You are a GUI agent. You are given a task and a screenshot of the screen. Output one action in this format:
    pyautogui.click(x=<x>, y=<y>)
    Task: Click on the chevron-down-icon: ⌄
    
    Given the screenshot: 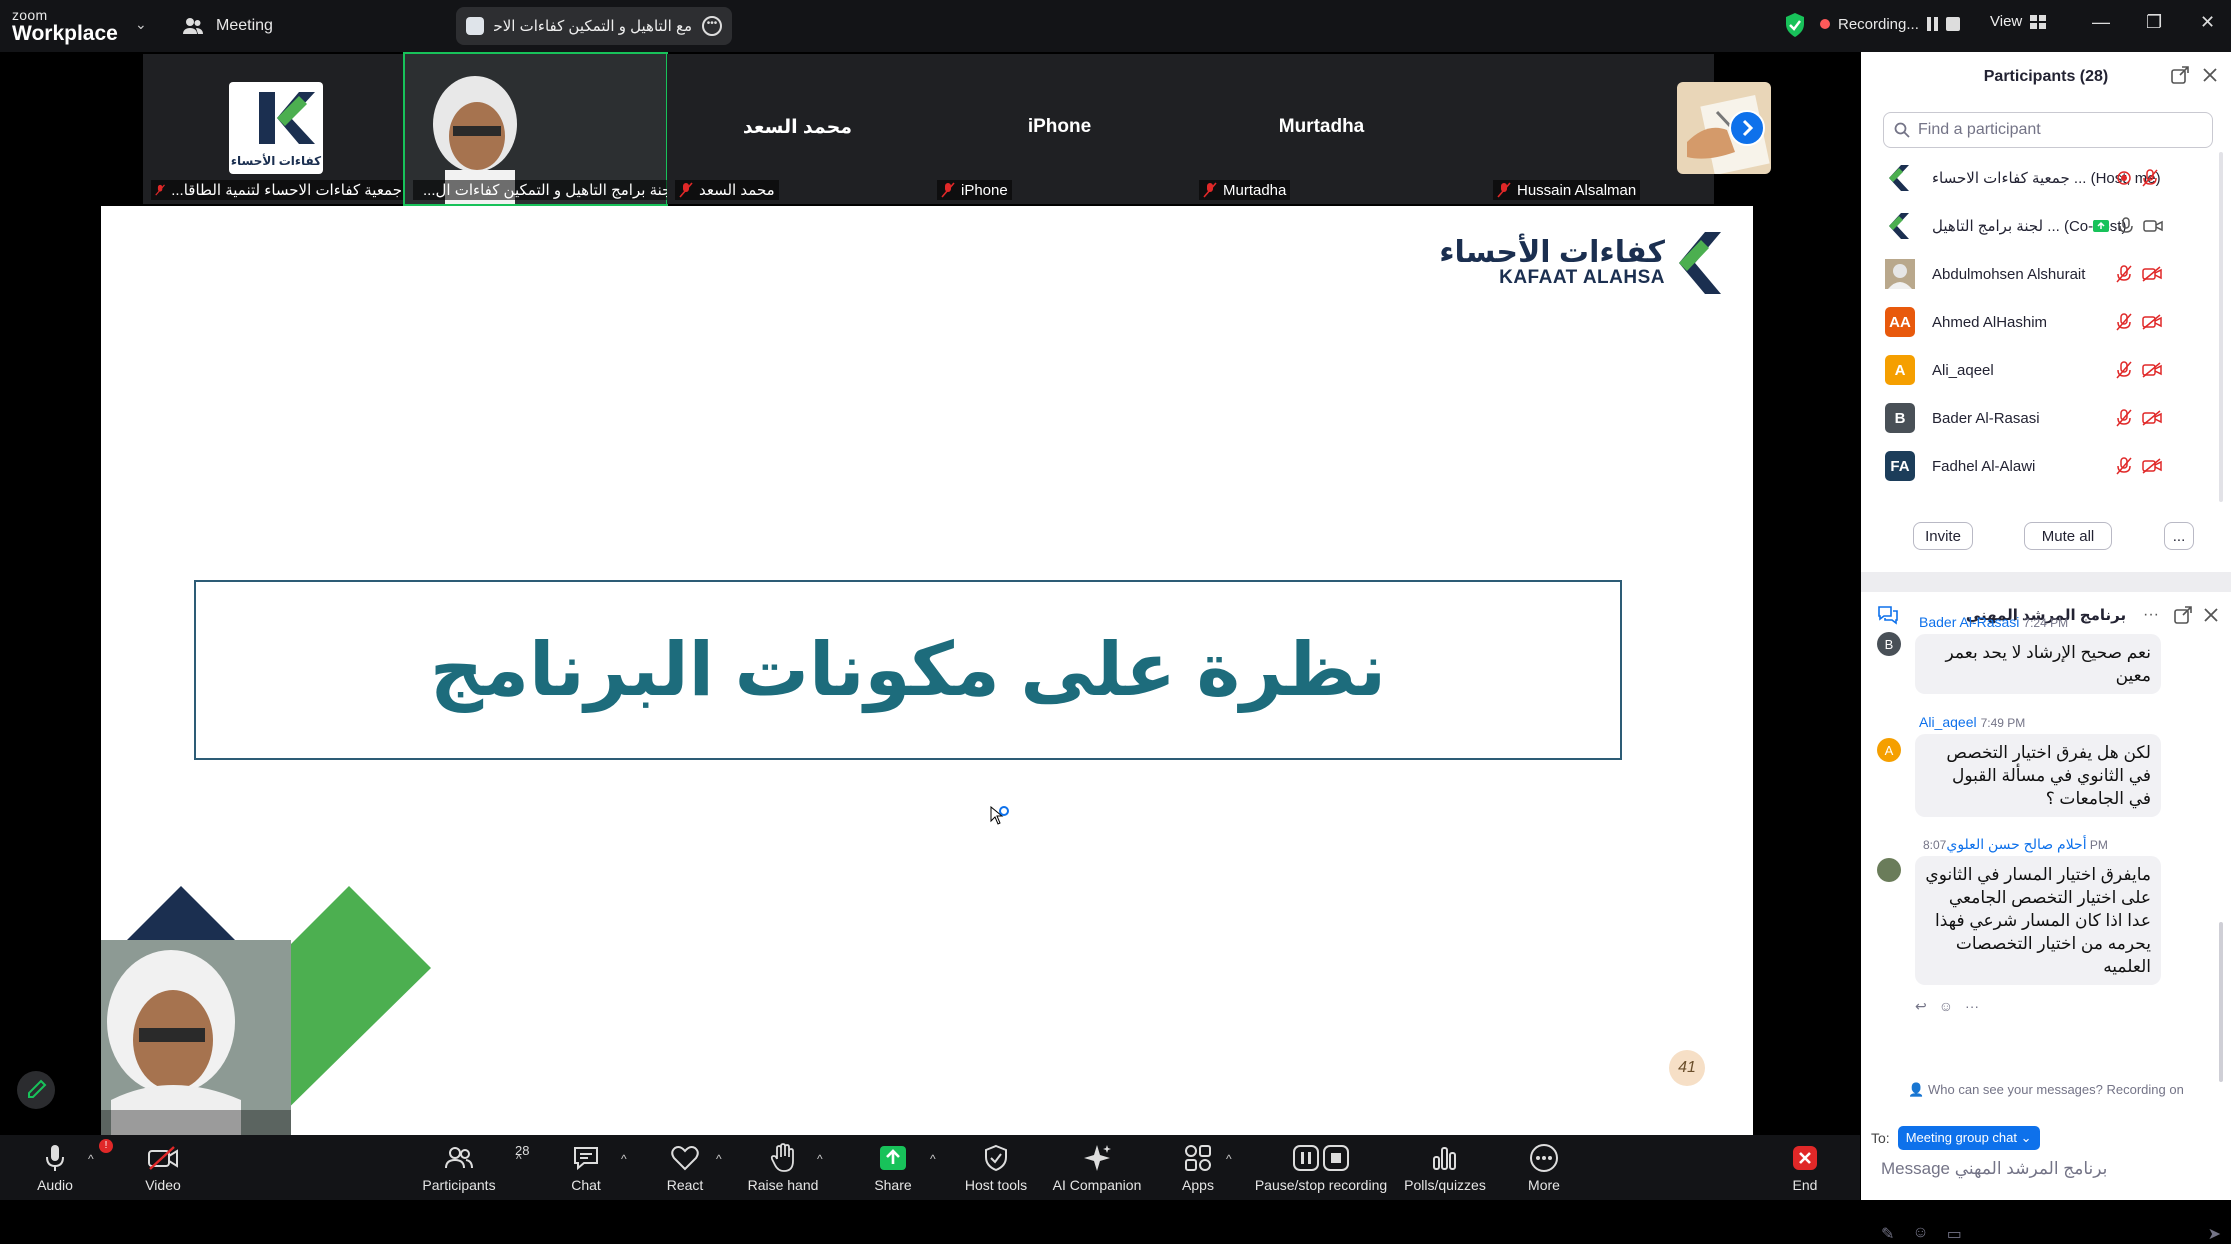 What is the action you would take?
    pyautogui.click(x=141, y=24)
    